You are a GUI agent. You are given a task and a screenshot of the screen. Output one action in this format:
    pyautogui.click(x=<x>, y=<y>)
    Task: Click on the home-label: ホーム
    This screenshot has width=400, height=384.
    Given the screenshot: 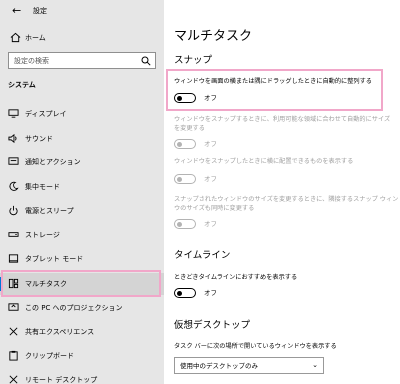 What is the action you would take?
    pyautogui.click(x=35, y=38)
    